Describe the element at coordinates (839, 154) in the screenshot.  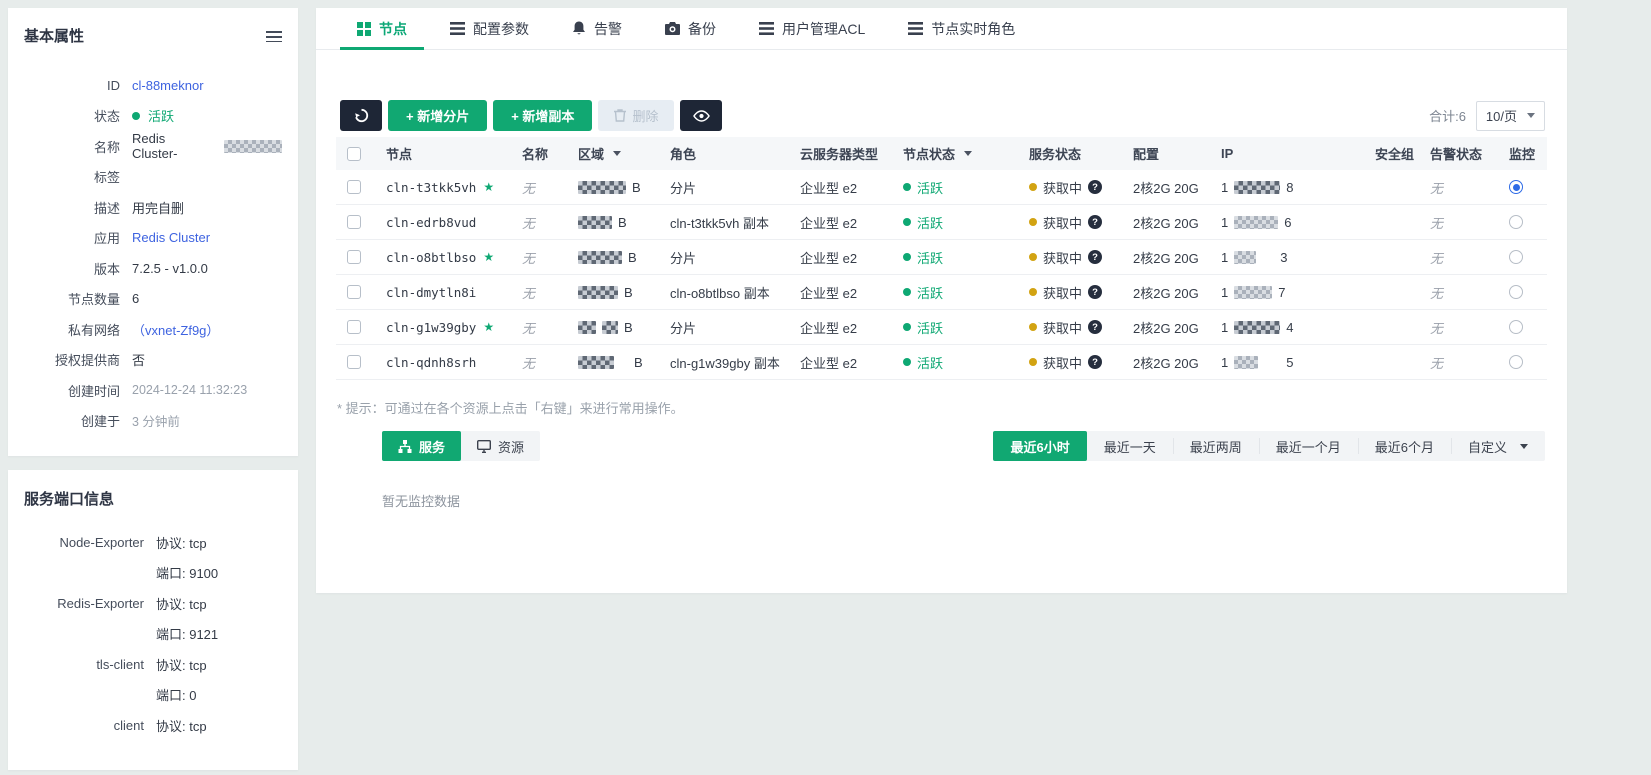
I see `col-server-type: 云服务器类型` at that location.